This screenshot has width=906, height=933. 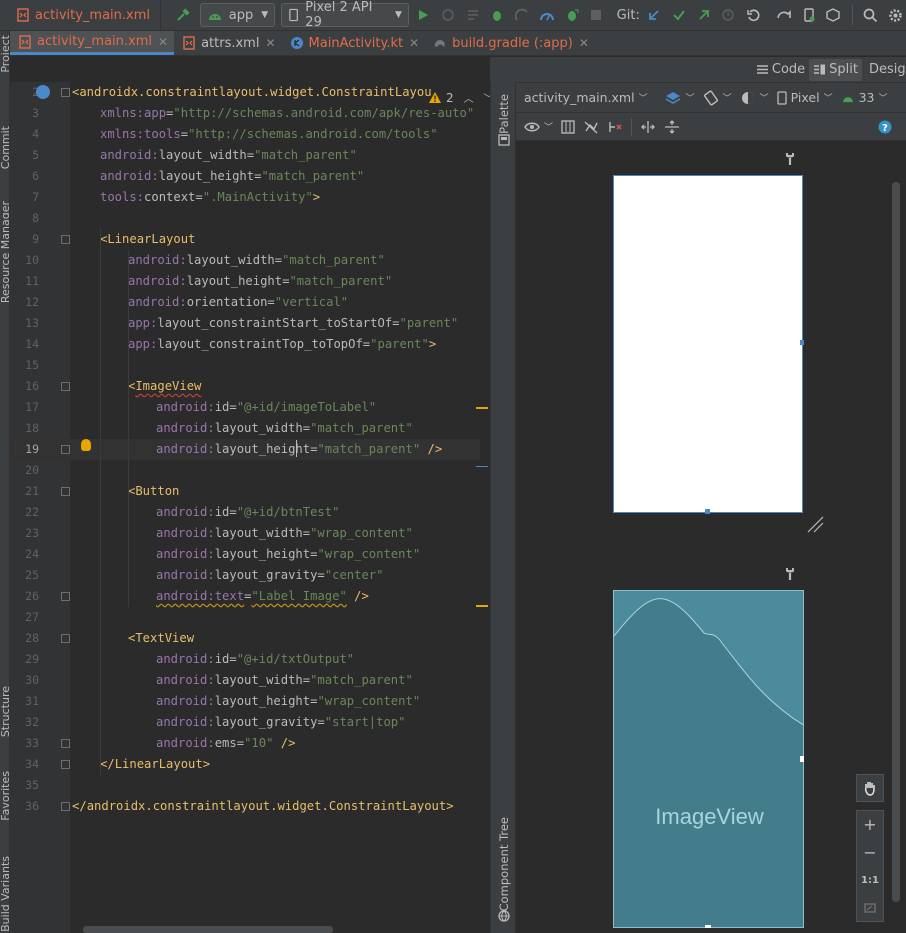 I want to click on tab-attrs-xml: attrs.xml ✕, so click(x=227, y=43).